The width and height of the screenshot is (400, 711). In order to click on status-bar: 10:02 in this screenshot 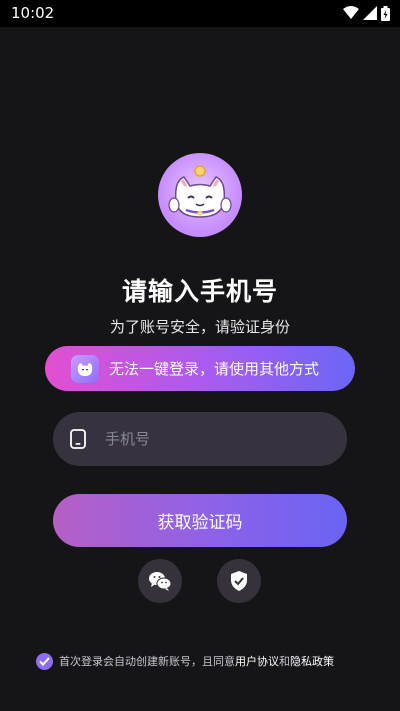, I will do `click(200, 13)`.